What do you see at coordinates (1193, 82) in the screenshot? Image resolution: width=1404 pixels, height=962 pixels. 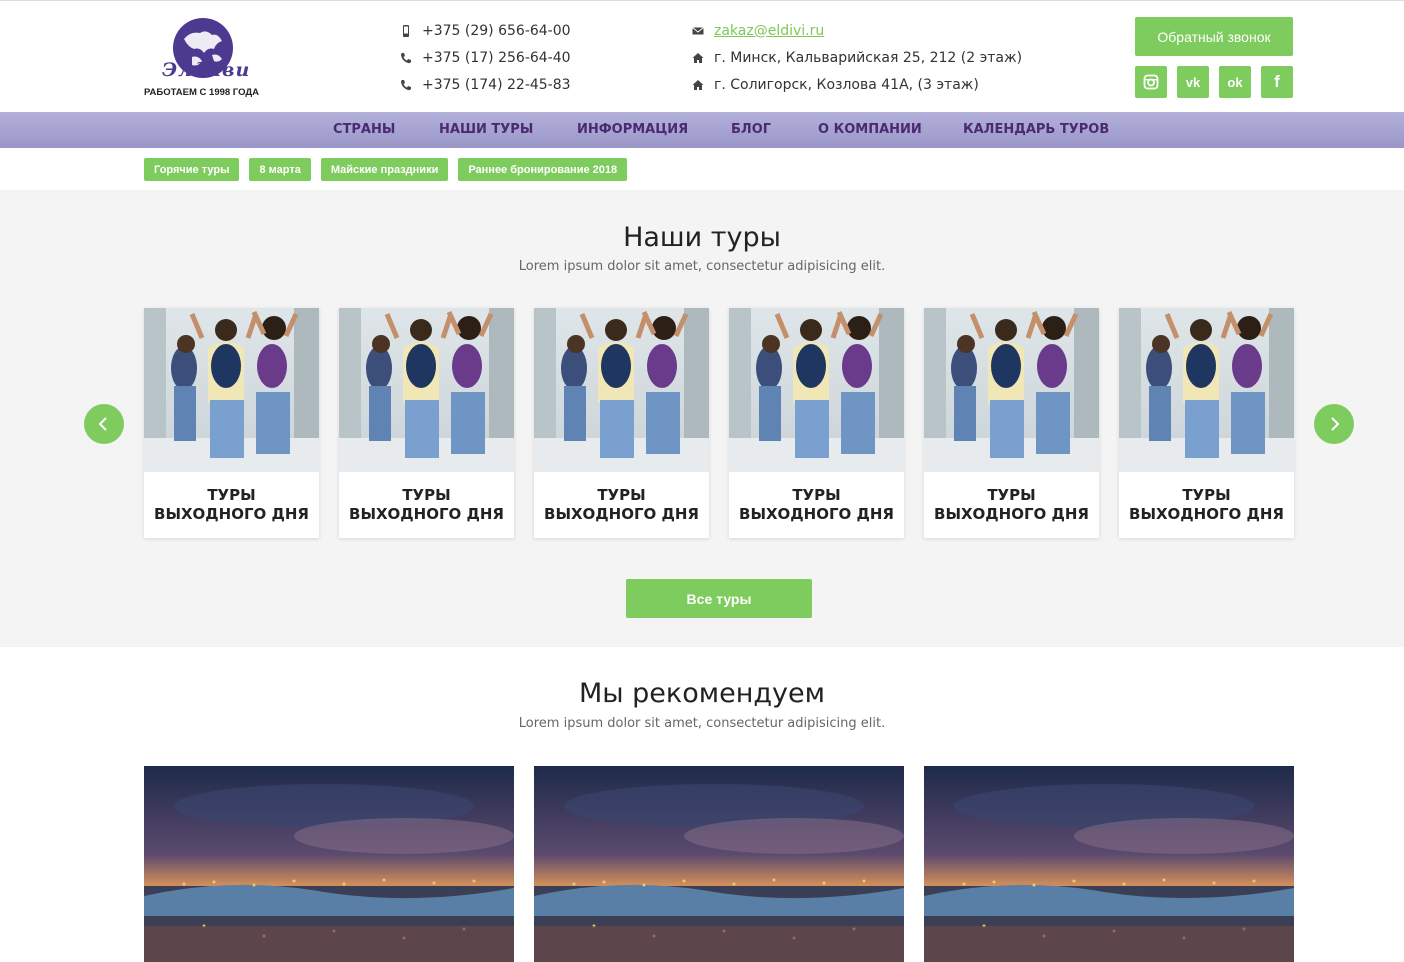 I see `vk-icon: vk` at bounding box center [1193, 82].